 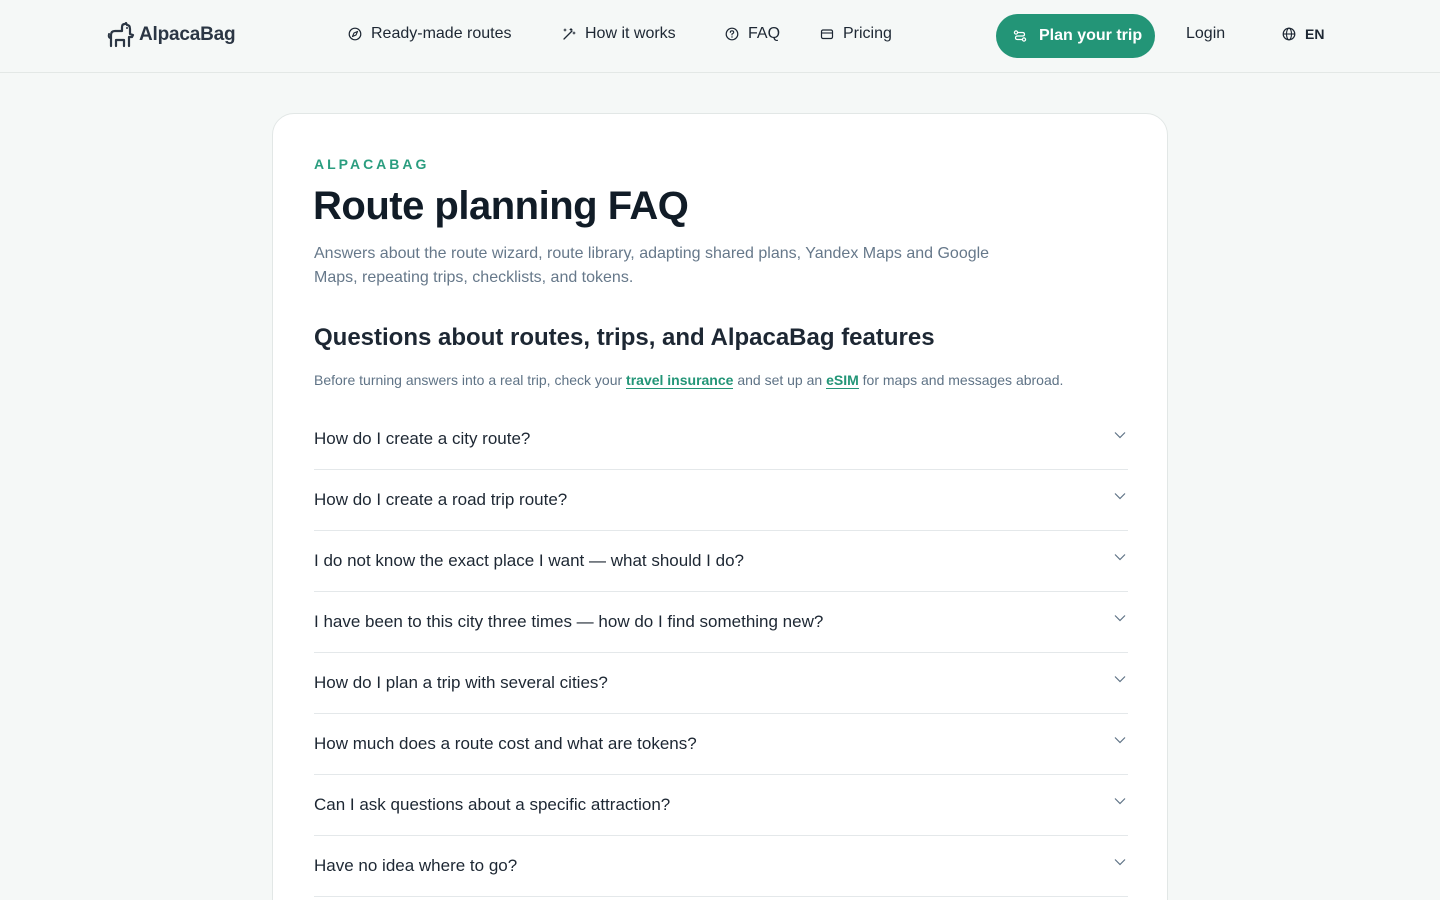 I want to click on nav-faq: FAQ, so click(x=752, y=34).